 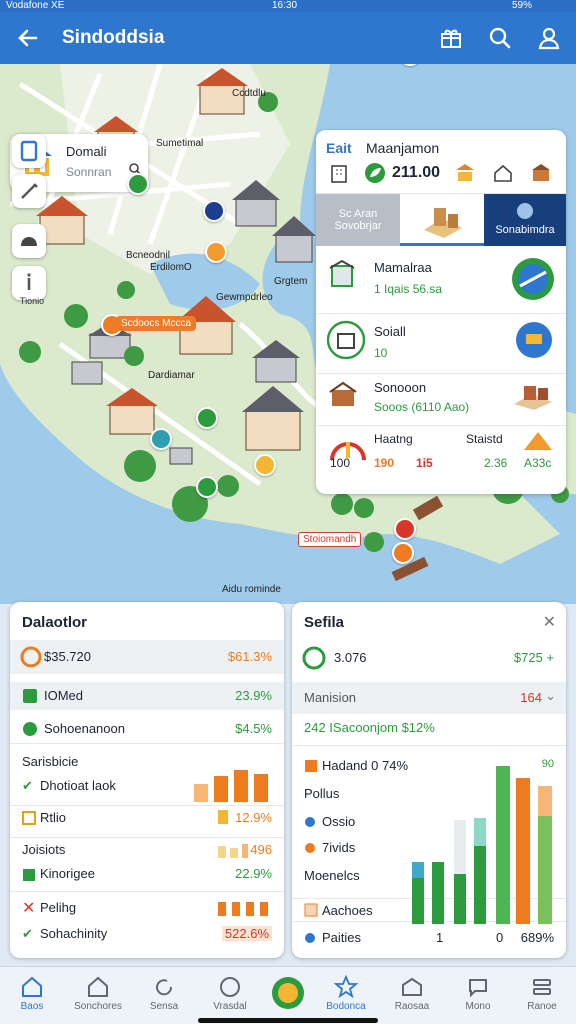 I want to click on panel-row: ✔ Sohachinity 522.6%, so click(x=147, y=938).